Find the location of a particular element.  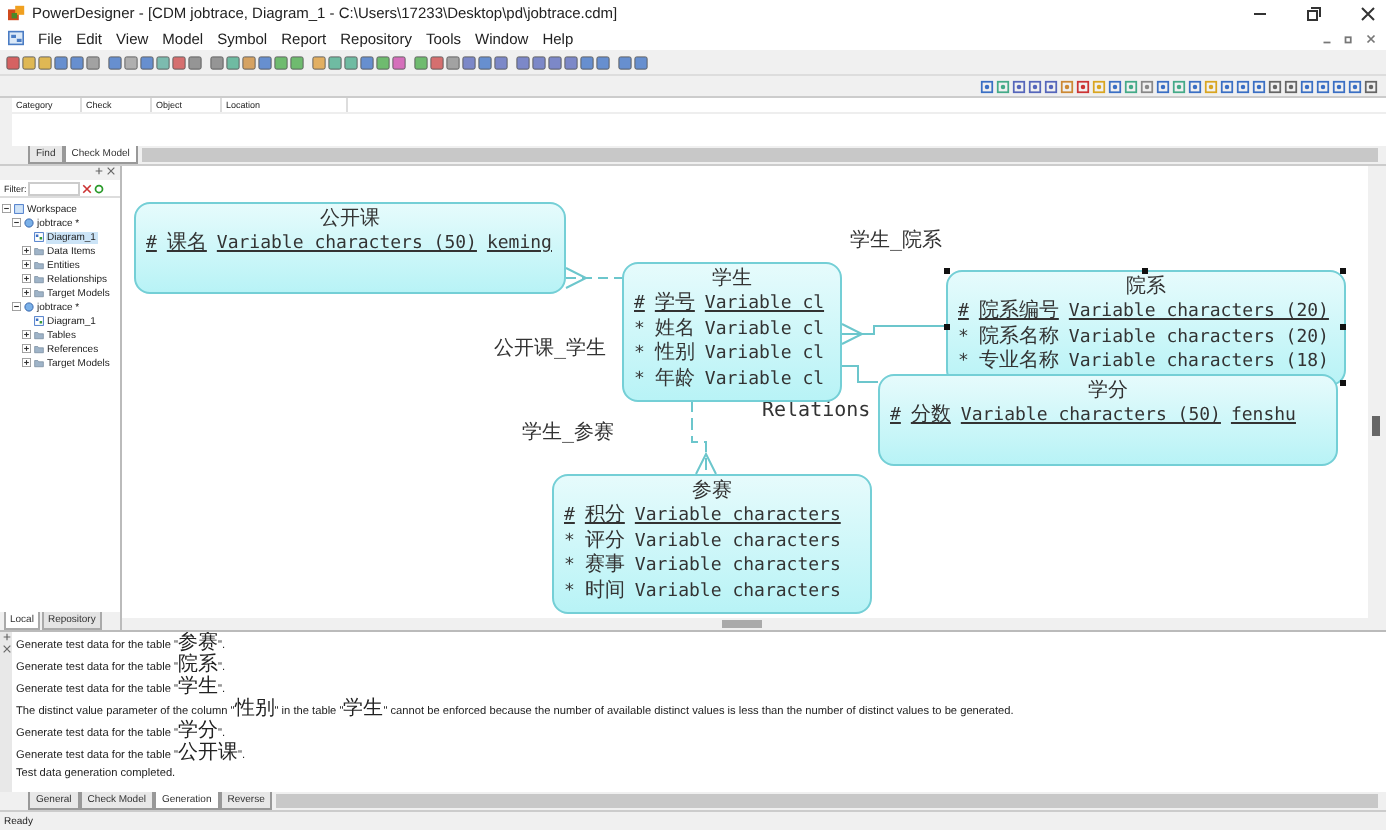

refresh-icon is located at coordinates (99, 188).